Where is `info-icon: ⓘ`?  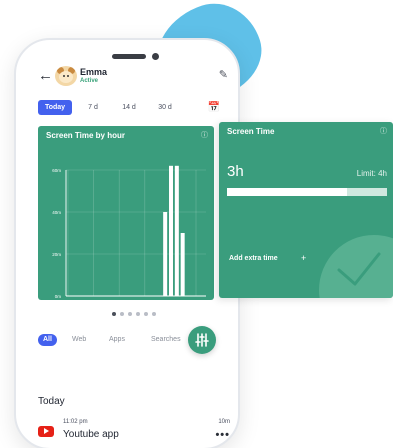 info-icon: ⓘ is located at coordinates (383, 131).